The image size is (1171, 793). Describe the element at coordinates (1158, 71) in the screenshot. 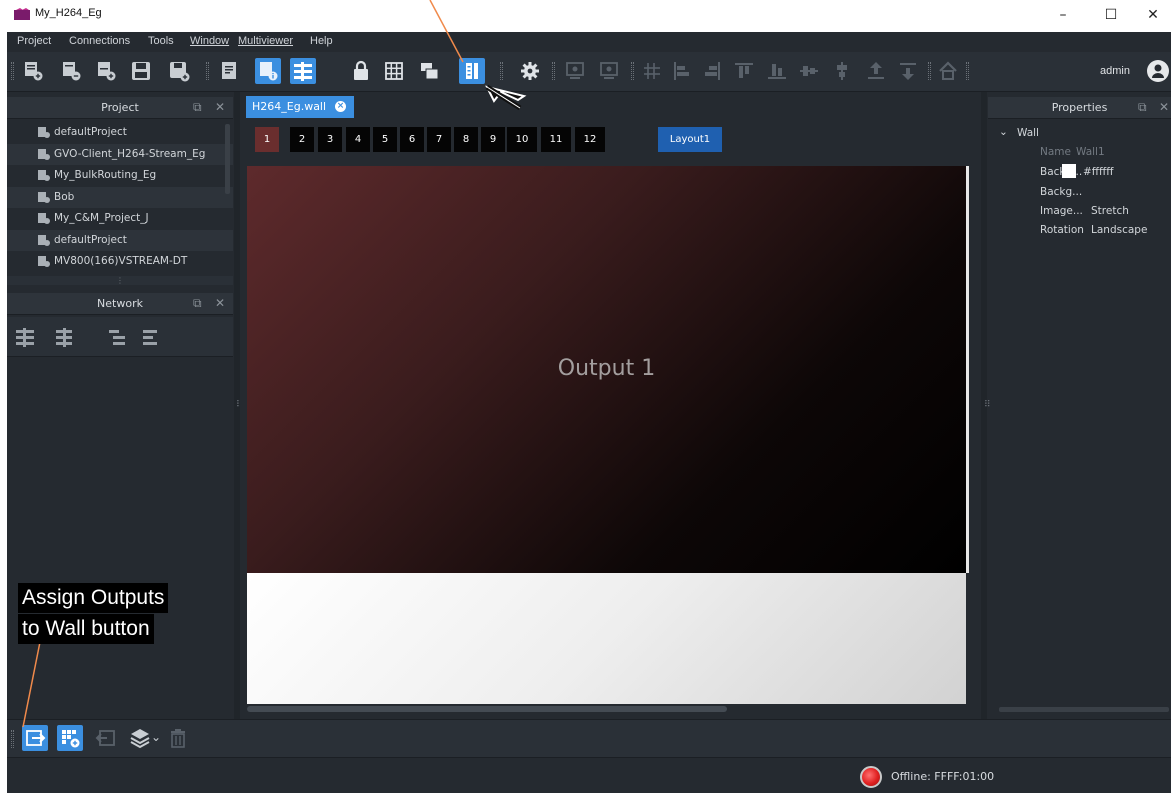

I see `user-avatar-icon` at that location.